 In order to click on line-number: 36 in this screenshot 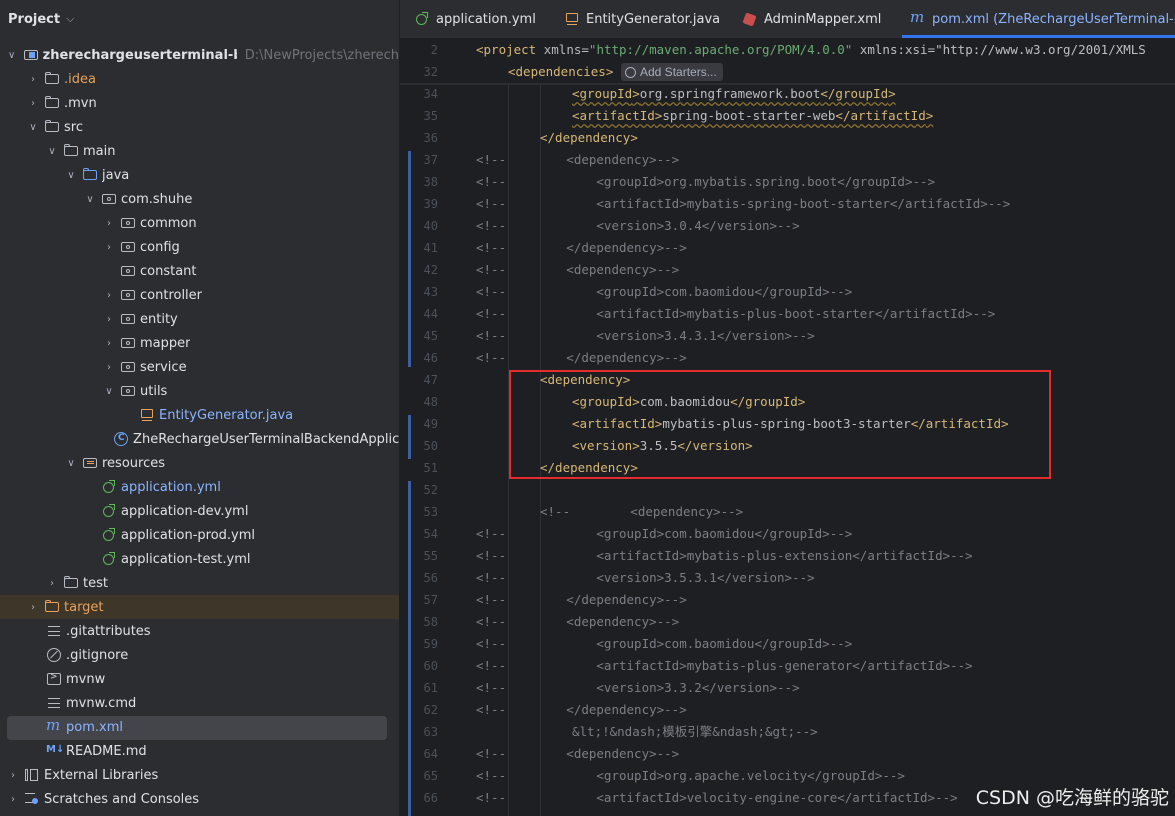, I will do `click(419, 138)`.